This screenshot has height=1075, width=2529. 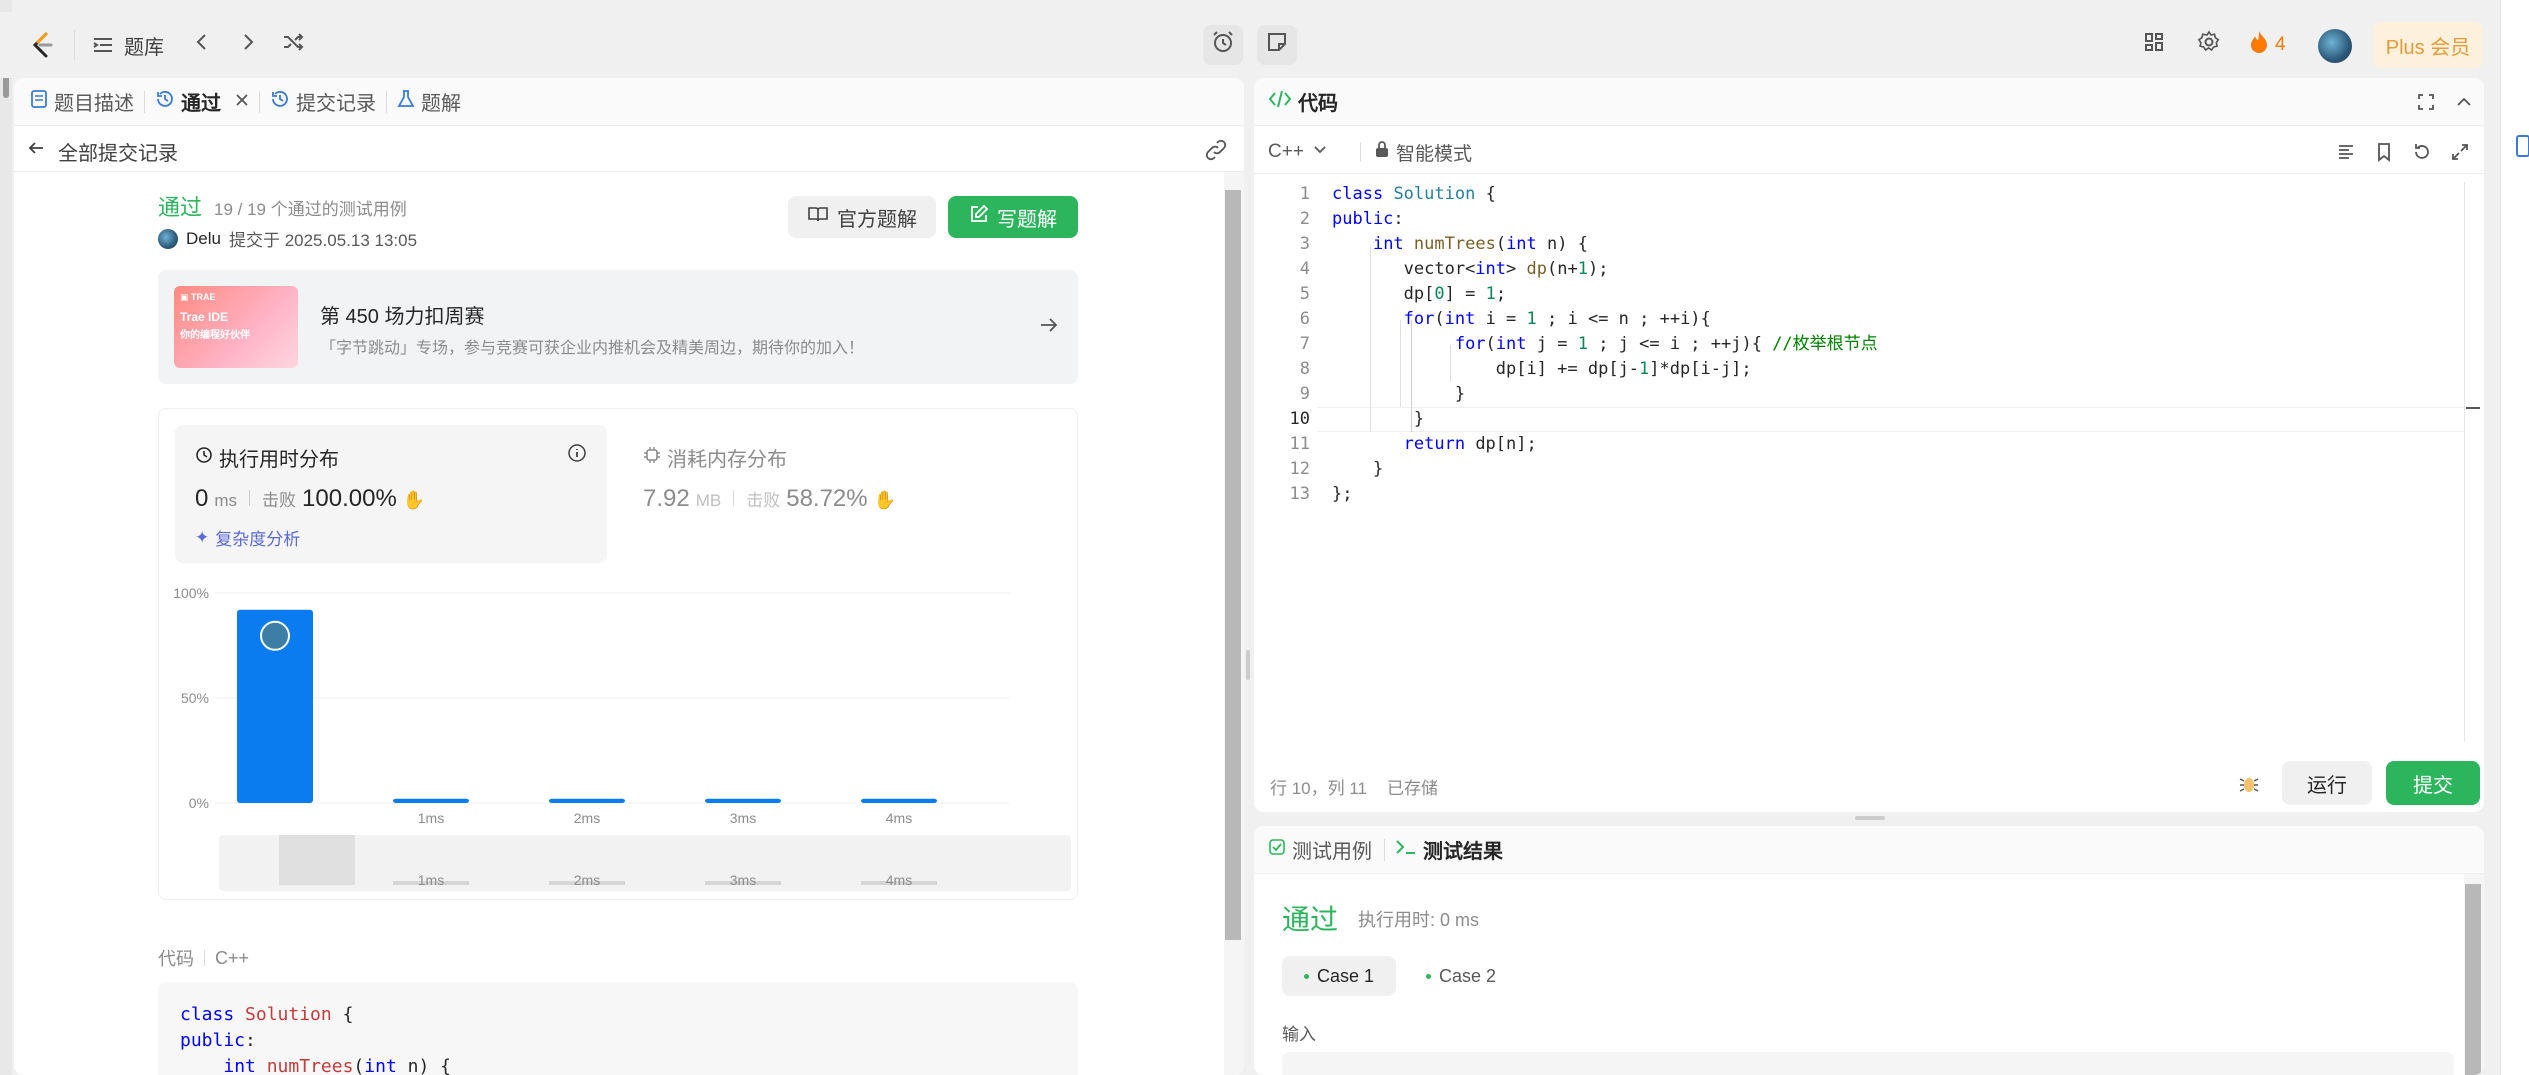 I want to click on line-number: 1, so click(x=1304, y=194).